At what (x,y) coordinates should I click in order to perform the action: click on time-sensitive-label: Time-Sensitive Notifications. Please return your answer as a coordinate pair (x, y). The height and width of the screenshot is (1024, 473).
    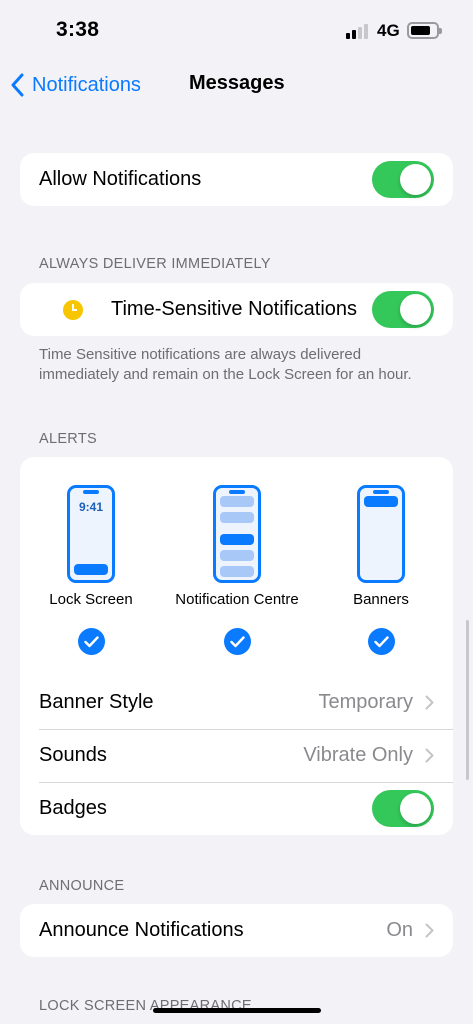
    Looking at the image, I should click on (234, 309).